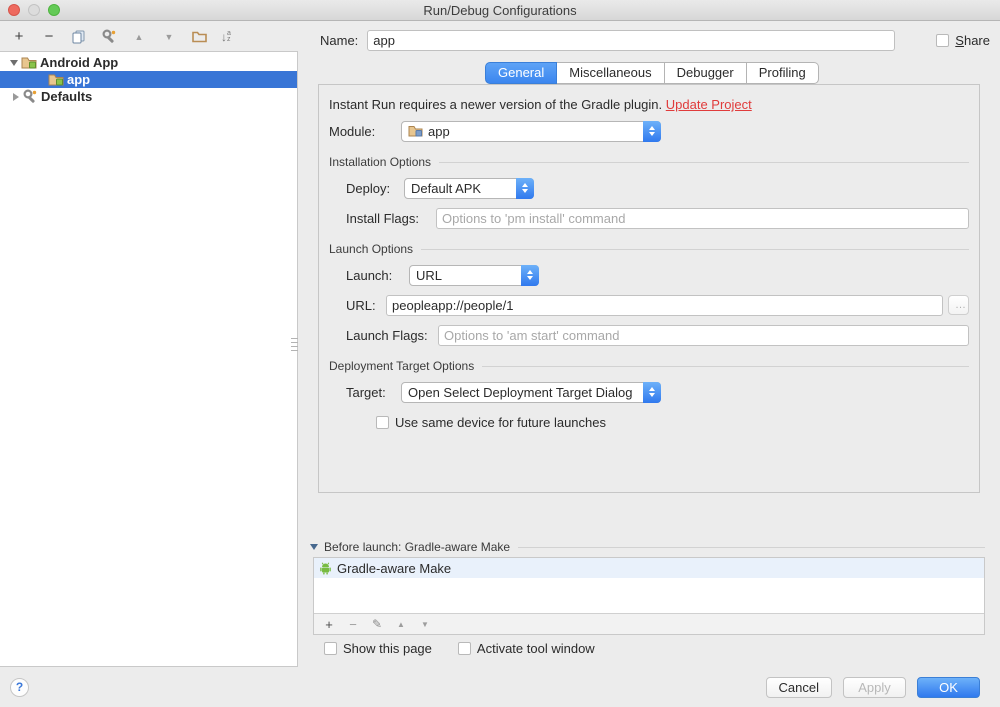  I want to click on add-task-icon: +, so click(329, 624).